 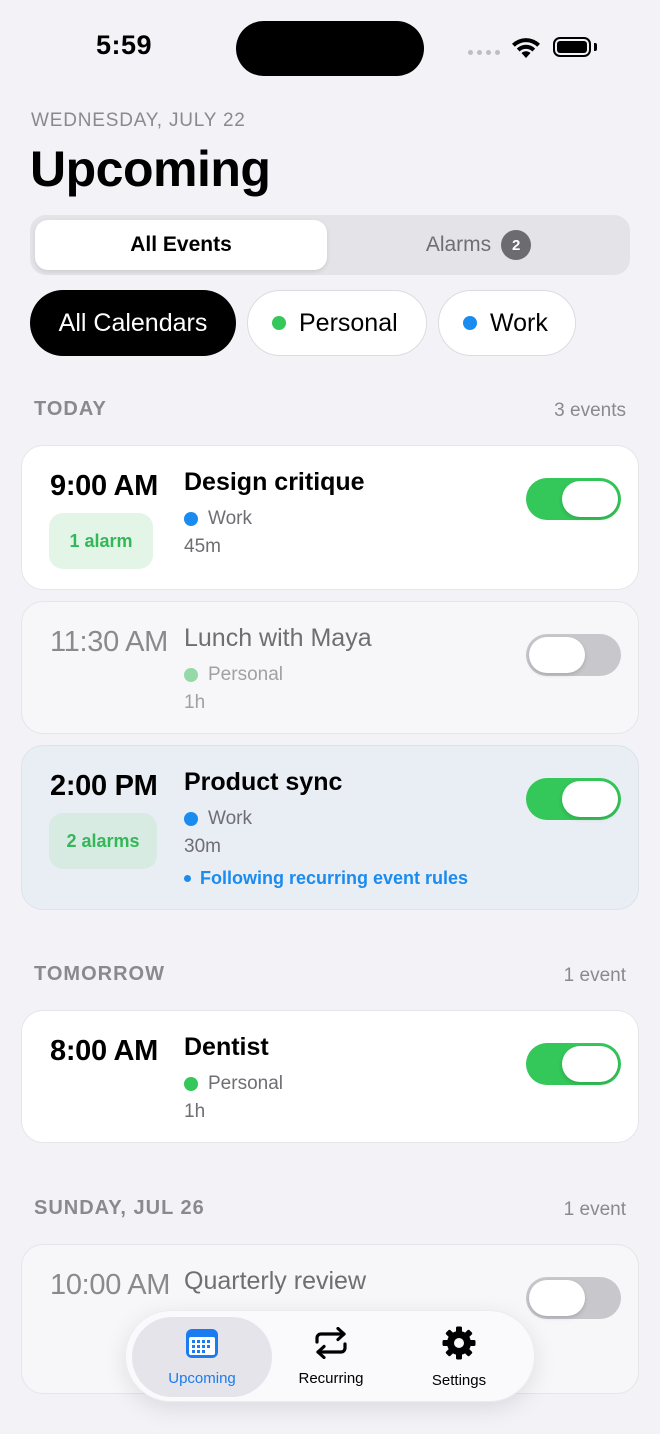 I want to click on tab-settings-label: Settings, so click(x=459, y=1380).